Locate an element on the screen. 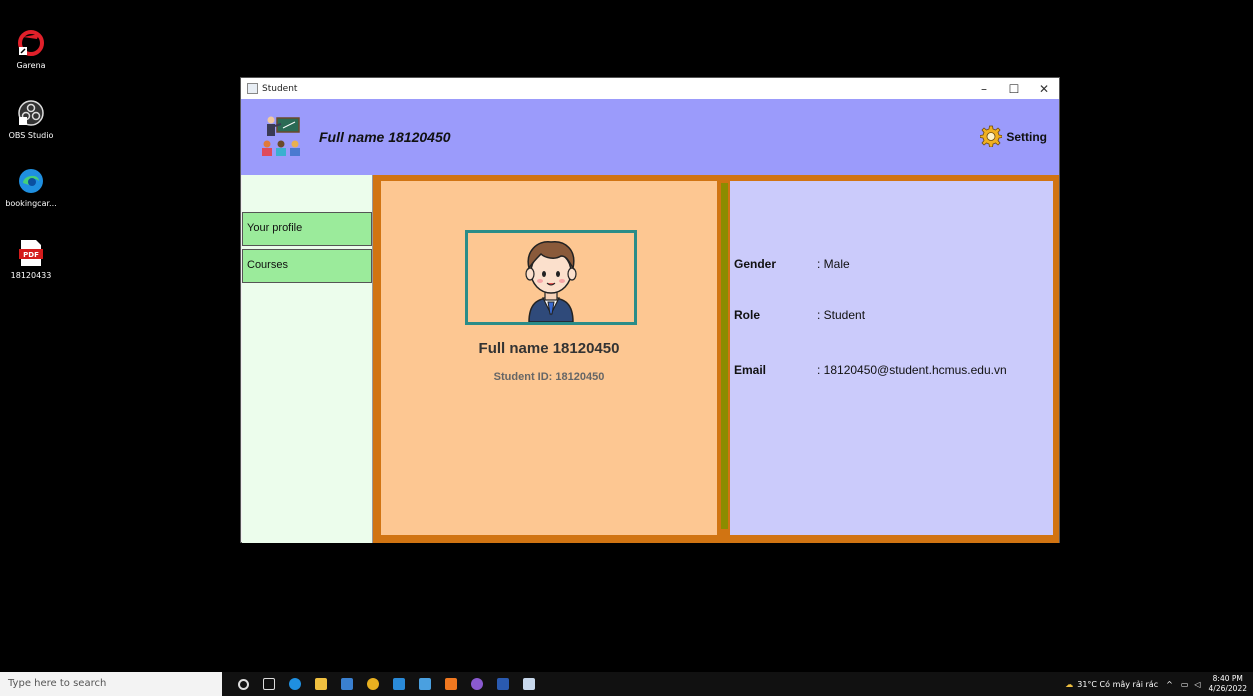 The height and width of the screenshot is (696, 1253). gender-label: Gender is located at coordinates (755, 264).